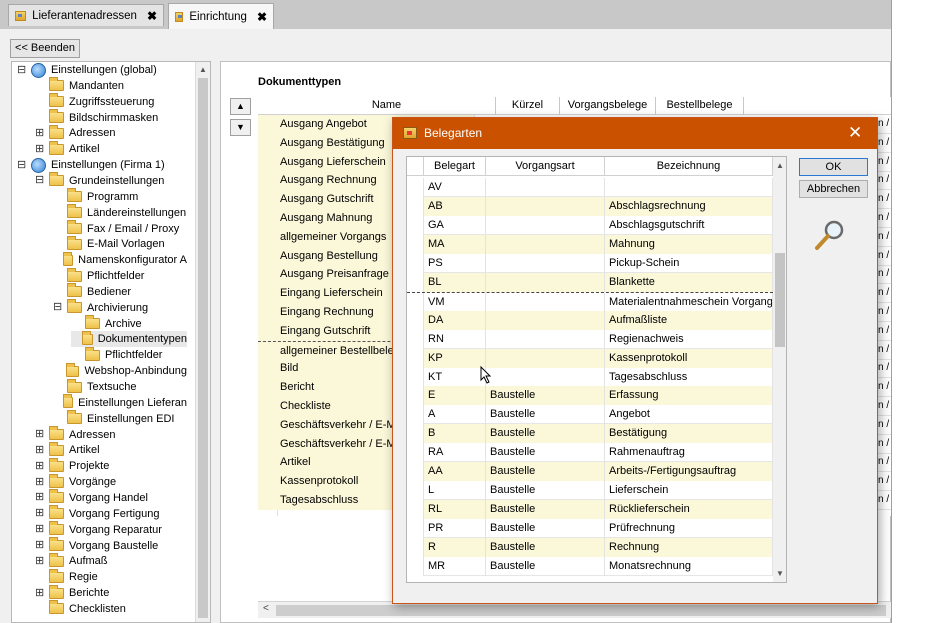 This screenshot has height=623, width=927. Describe the element at coordinates (455, 358) in the screenshot. I see `belegart-cell: KP` at that location.